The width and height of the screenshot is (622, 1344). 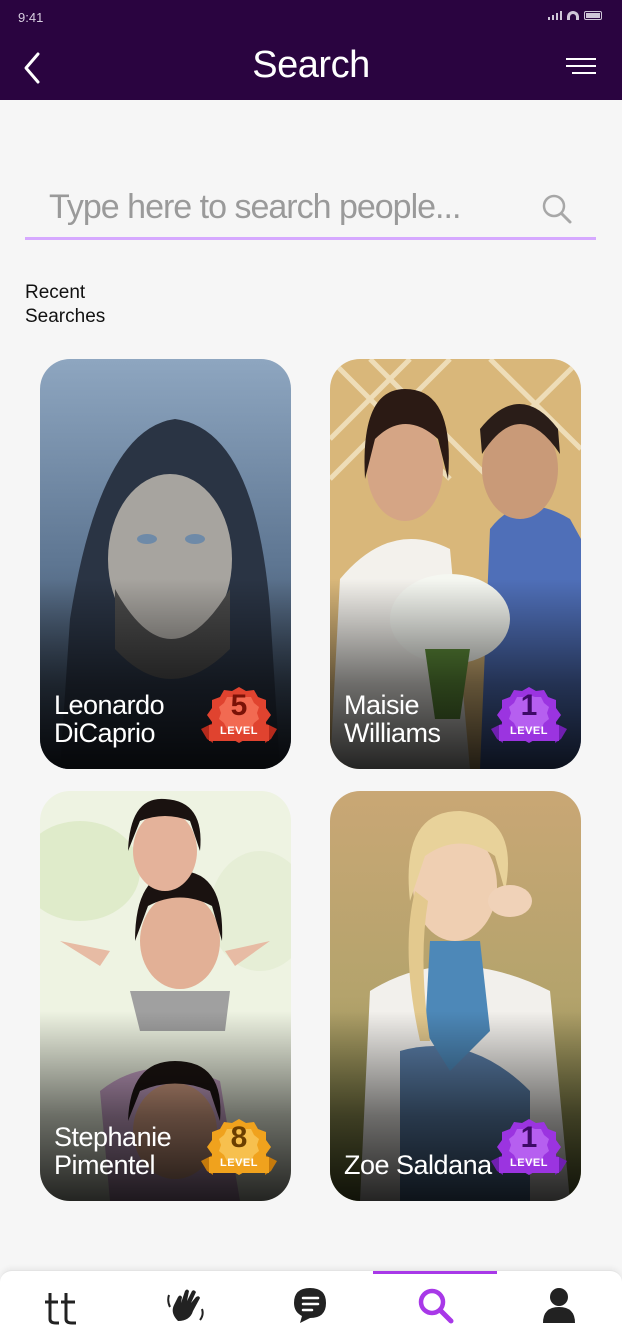 What do you see at coordinates (581, 68) in the screenshot?
I see `menu-button` at bounding box center [581, 68].